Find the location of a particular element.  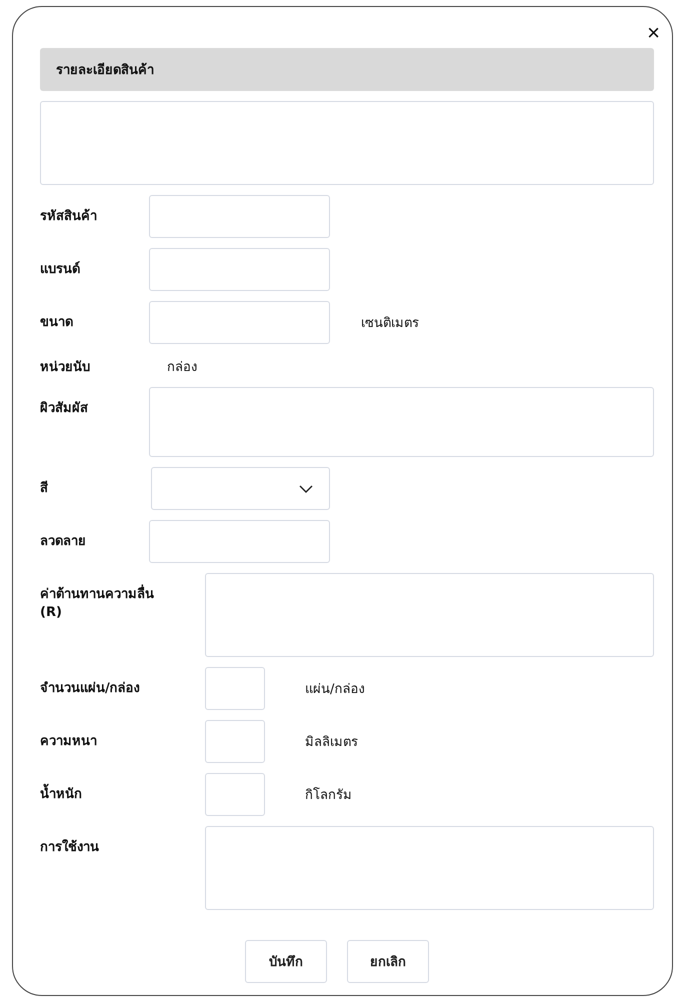

field-label: ความหนา is located at coordinates (69, 742).